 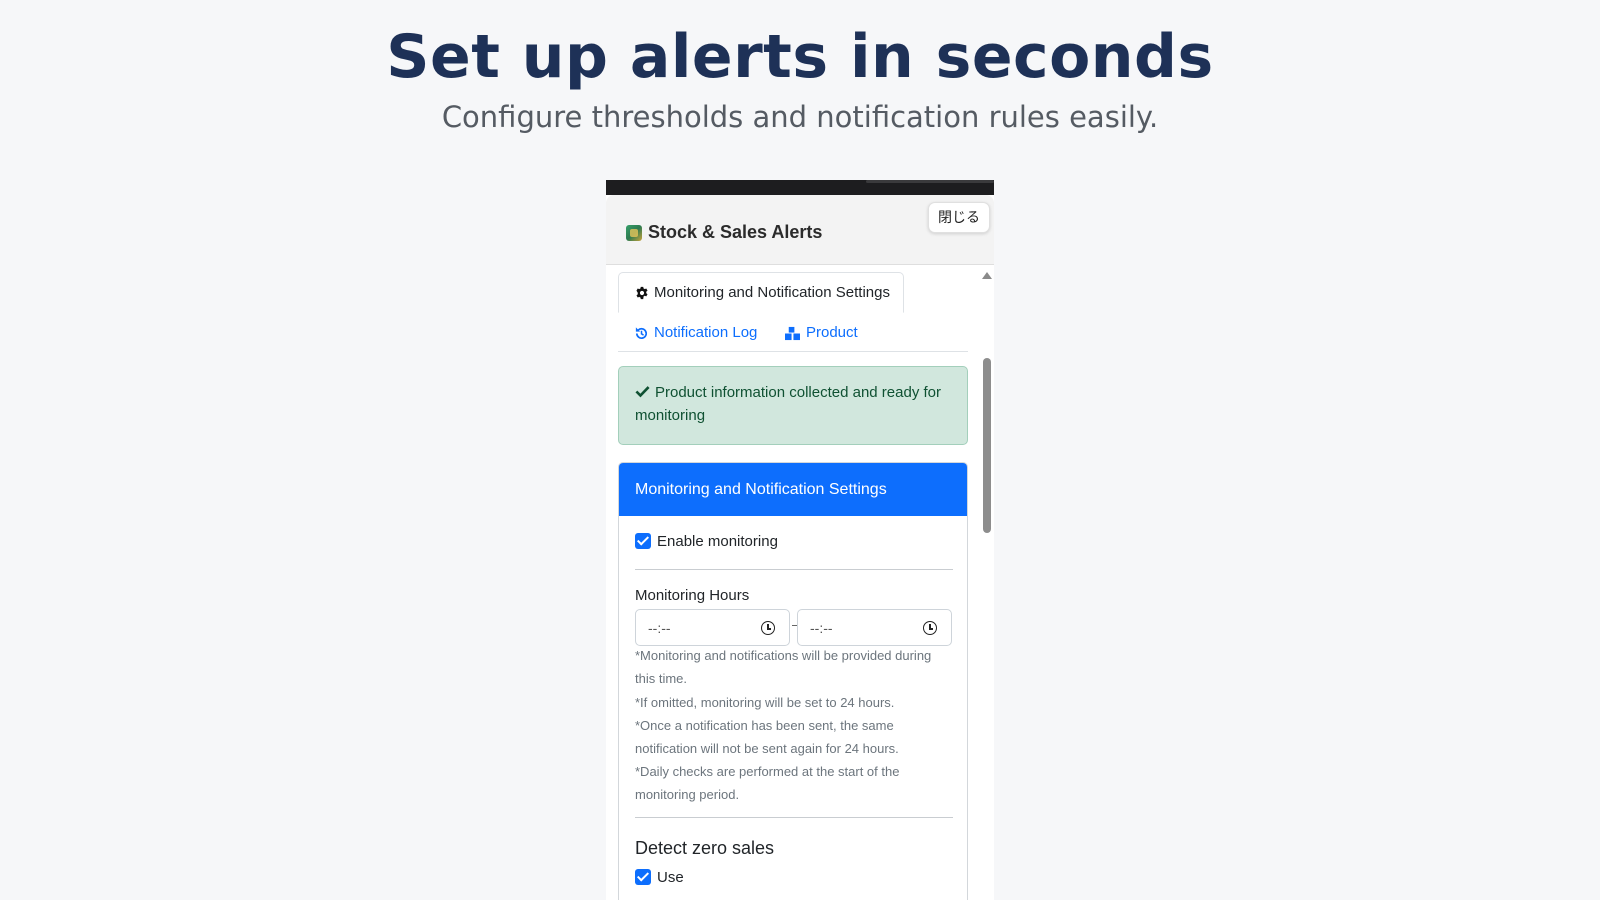 What do you see at coordinates (821, 628) in the screenshot?
I see `end-time-value: --:--` at bounding box center [821, 628].